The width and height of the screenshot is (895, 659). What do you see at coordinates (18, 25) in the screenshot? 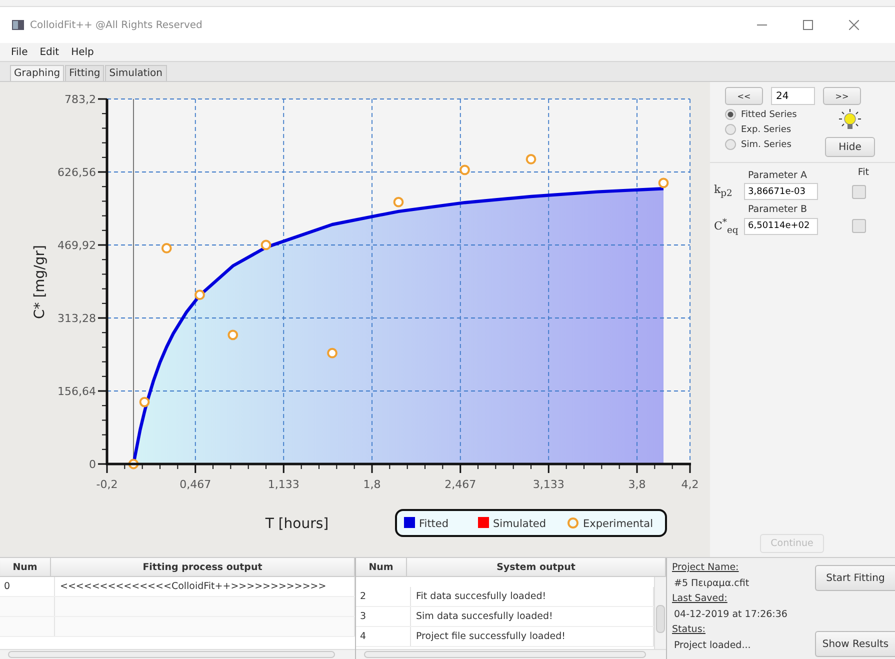
I see `app-icon` at bounding box center [18, 25].